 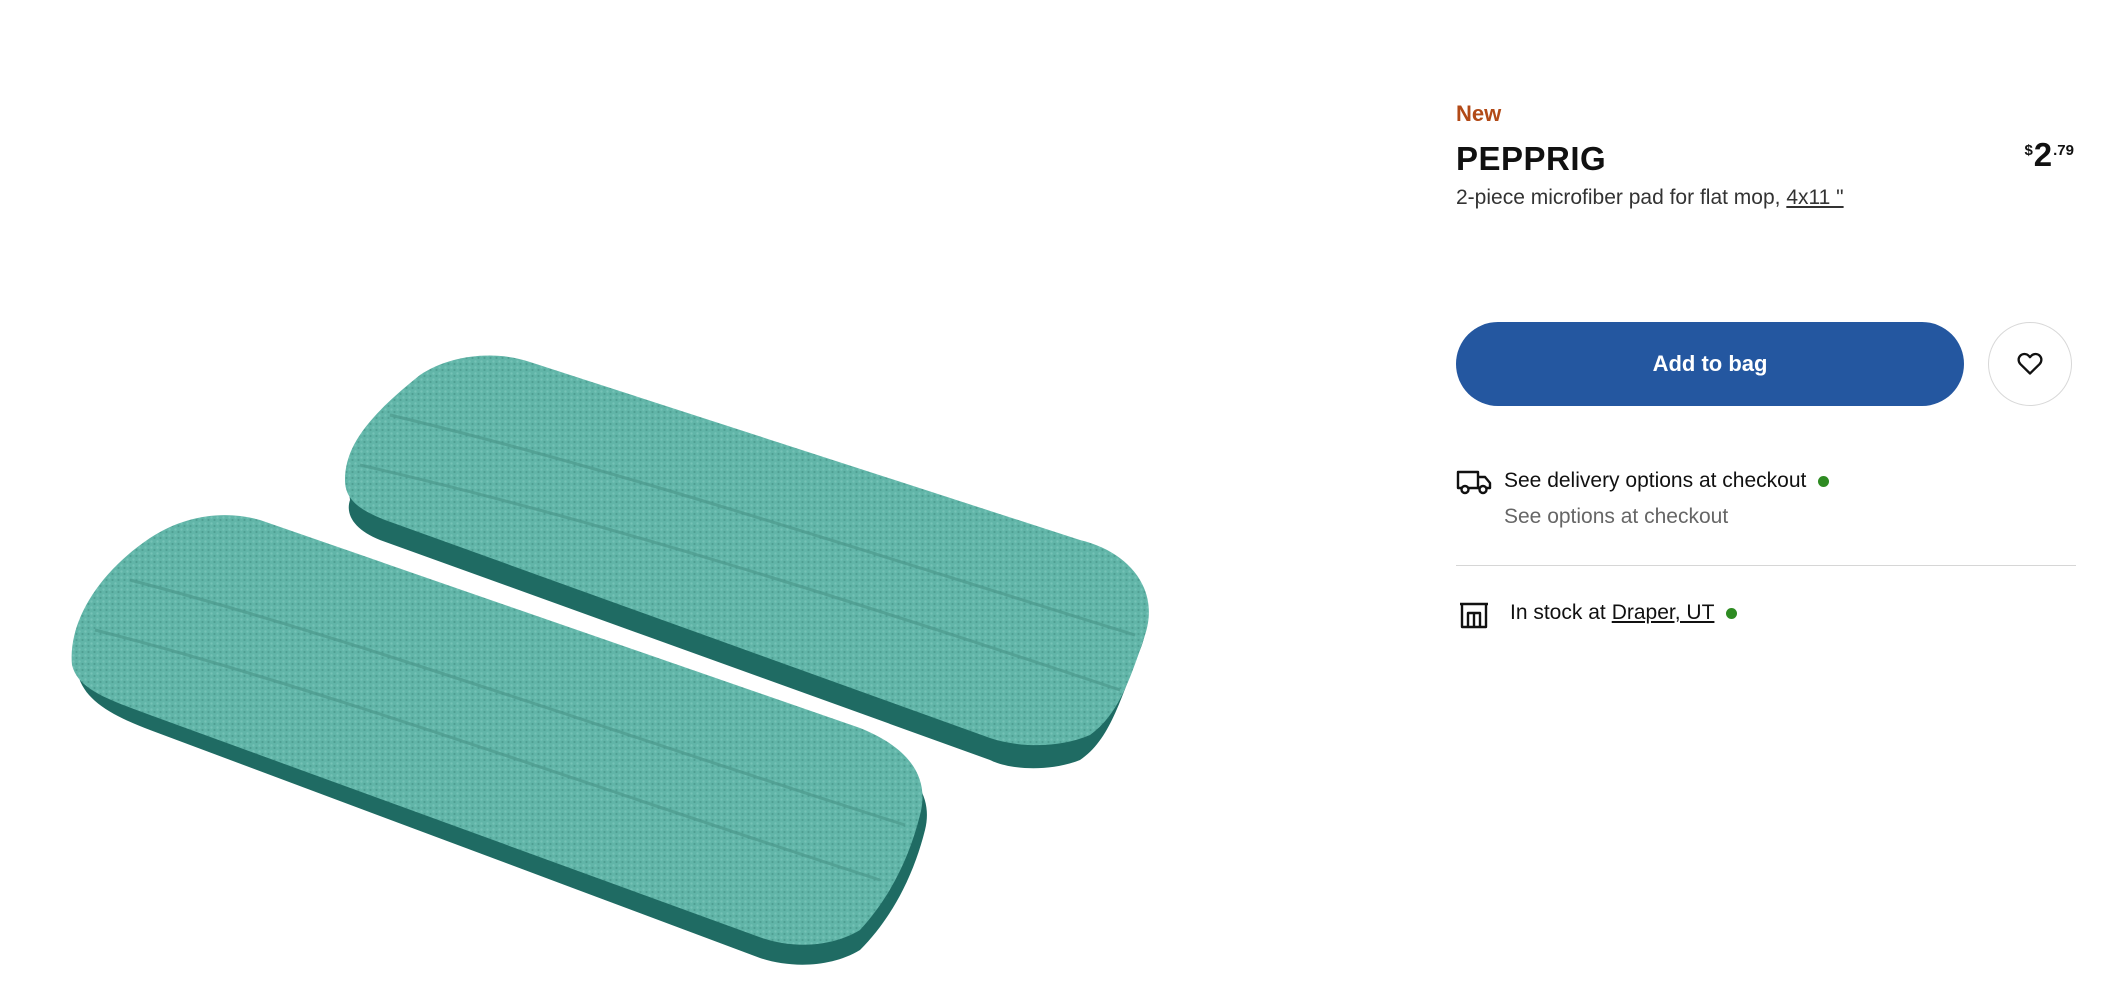 I want to click on store-icon, so click(x=1474, y=615).